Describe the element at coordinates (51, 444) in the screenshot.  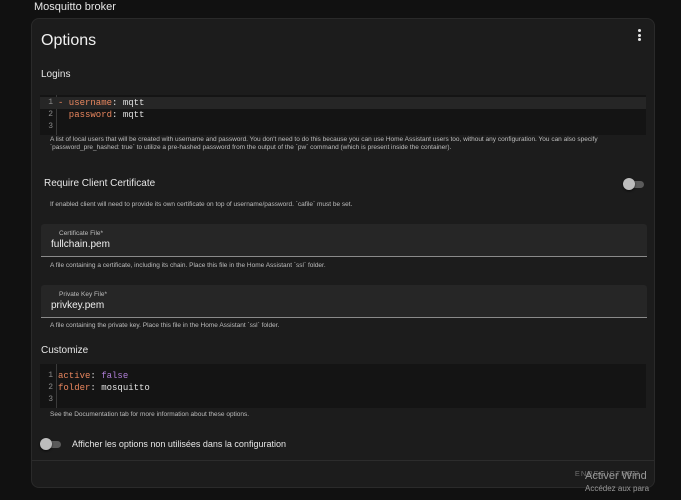
I see `show-unused-toggle` at that location.